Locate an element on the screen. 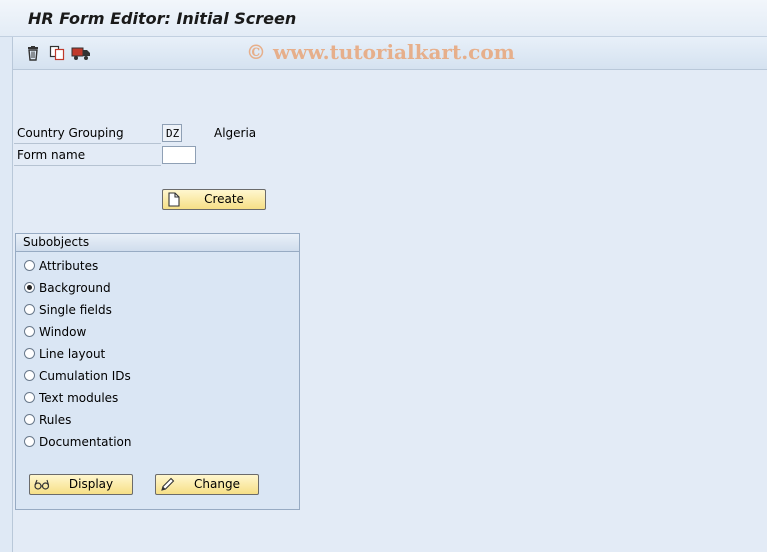 The width and height of the screenshot is (767, 552). radio-label: Line layout is located at coordinates (72, 354).